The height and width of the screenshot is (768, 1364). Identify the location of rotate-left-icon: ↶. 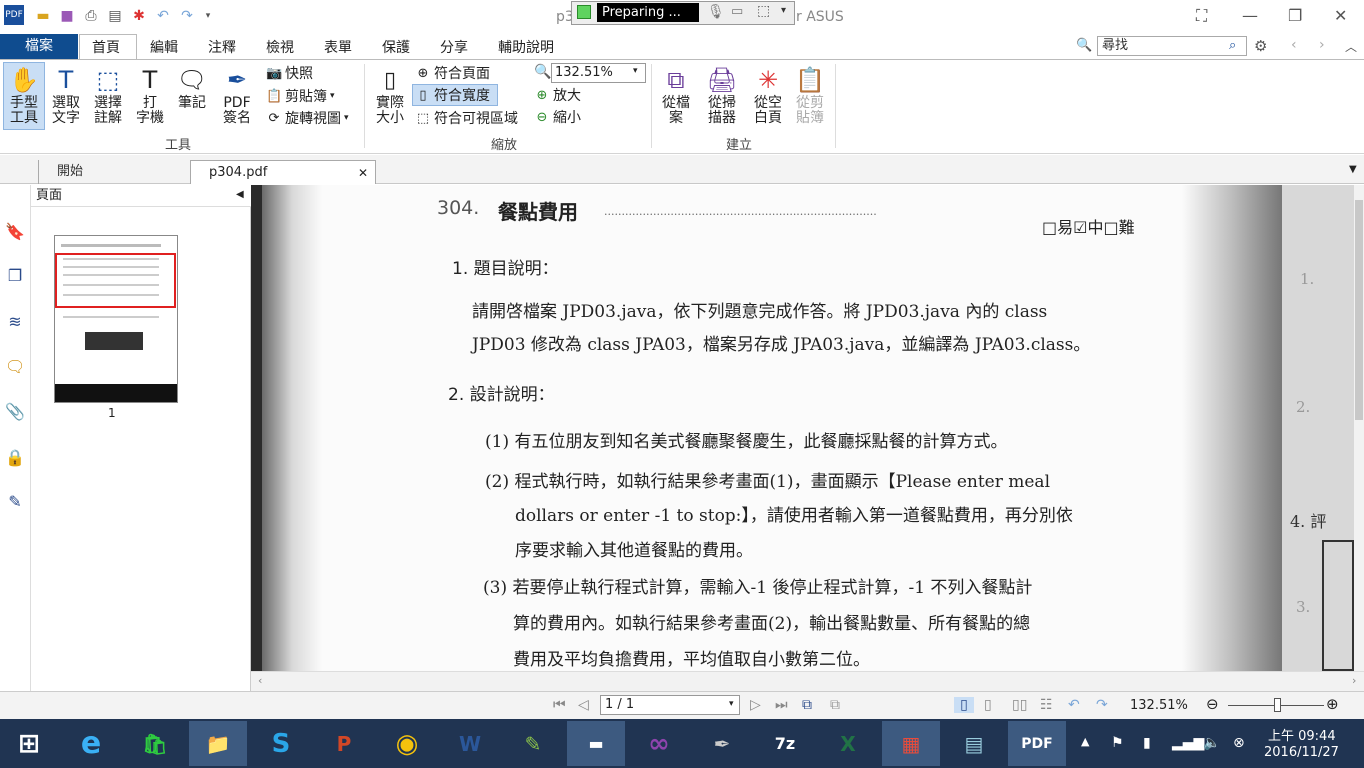
(1074, 705).